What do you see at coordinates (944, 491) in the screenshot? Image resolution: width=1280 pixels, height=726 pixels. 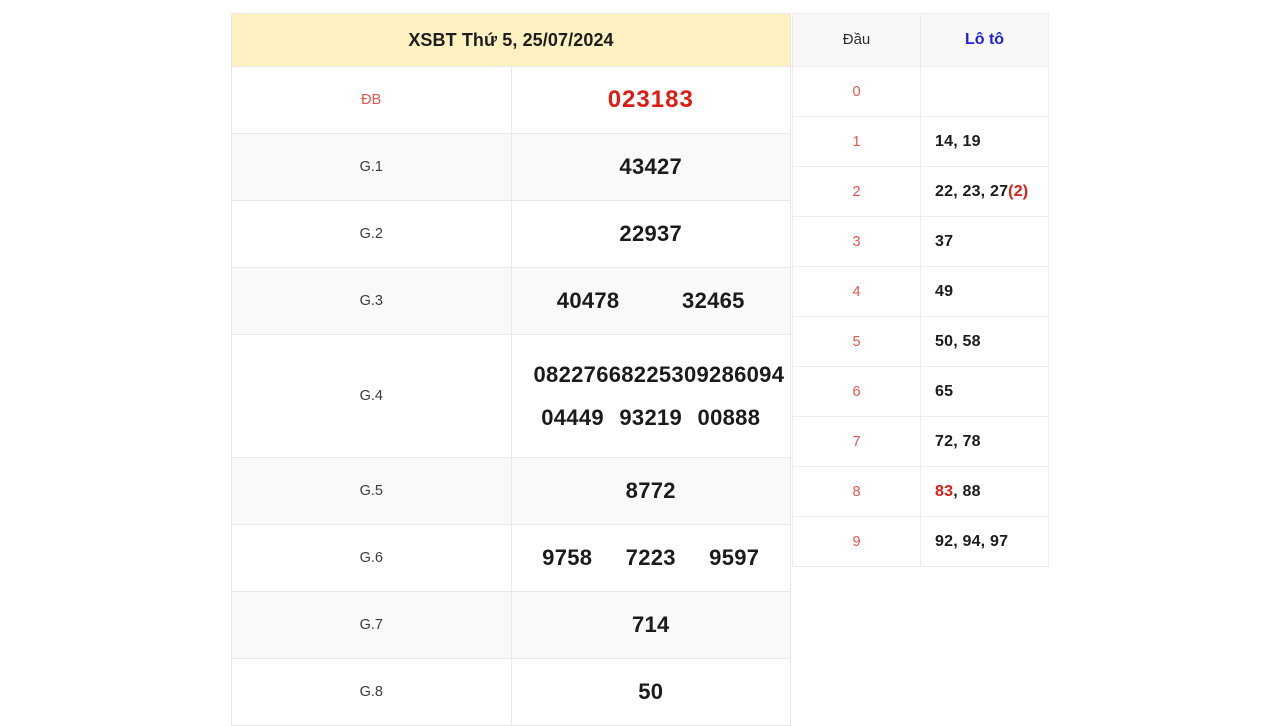 I see `loto-special-match: 83` at bounding box center [944, 491].